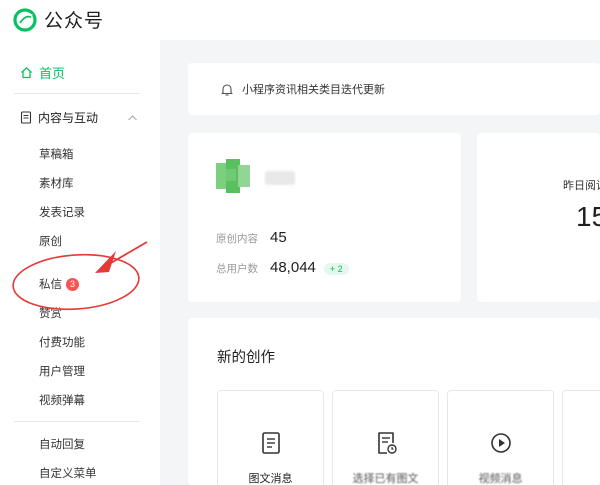 This screenshot has height=485, width=600. Describe the element at coordinates (581, 437) in the screenshot. I see `more-creation-tile` at that location.